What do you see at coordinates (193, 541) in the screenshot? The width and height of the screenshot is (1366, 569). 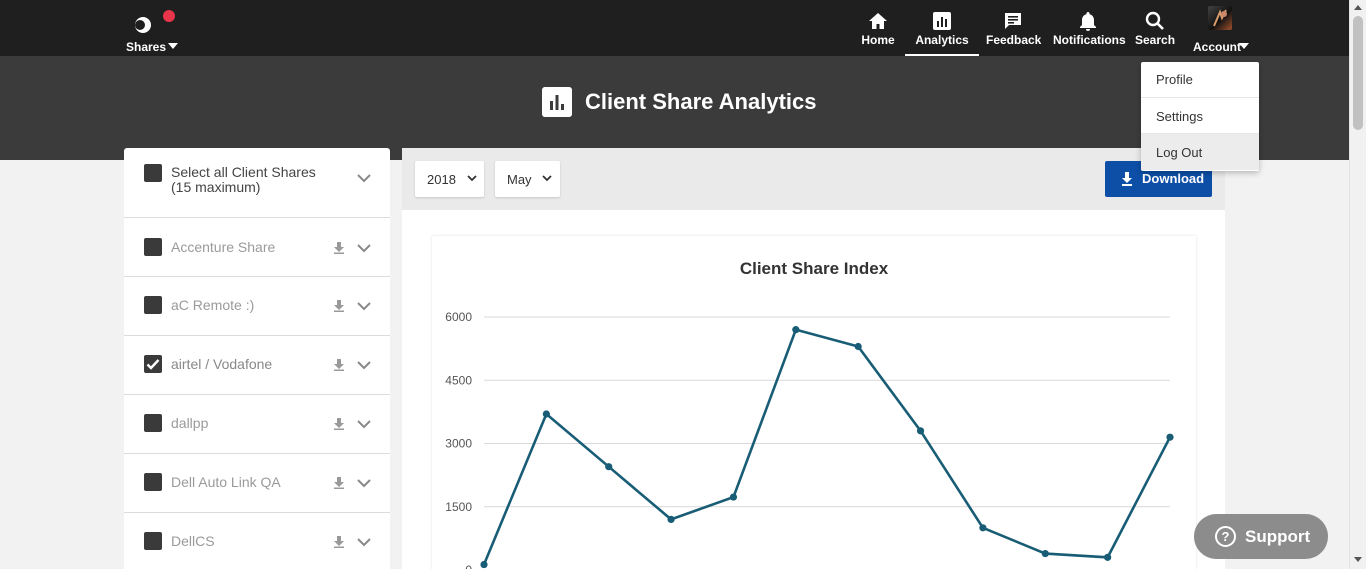 I see `share-label: DellCS` at bounding box center [193, 541].